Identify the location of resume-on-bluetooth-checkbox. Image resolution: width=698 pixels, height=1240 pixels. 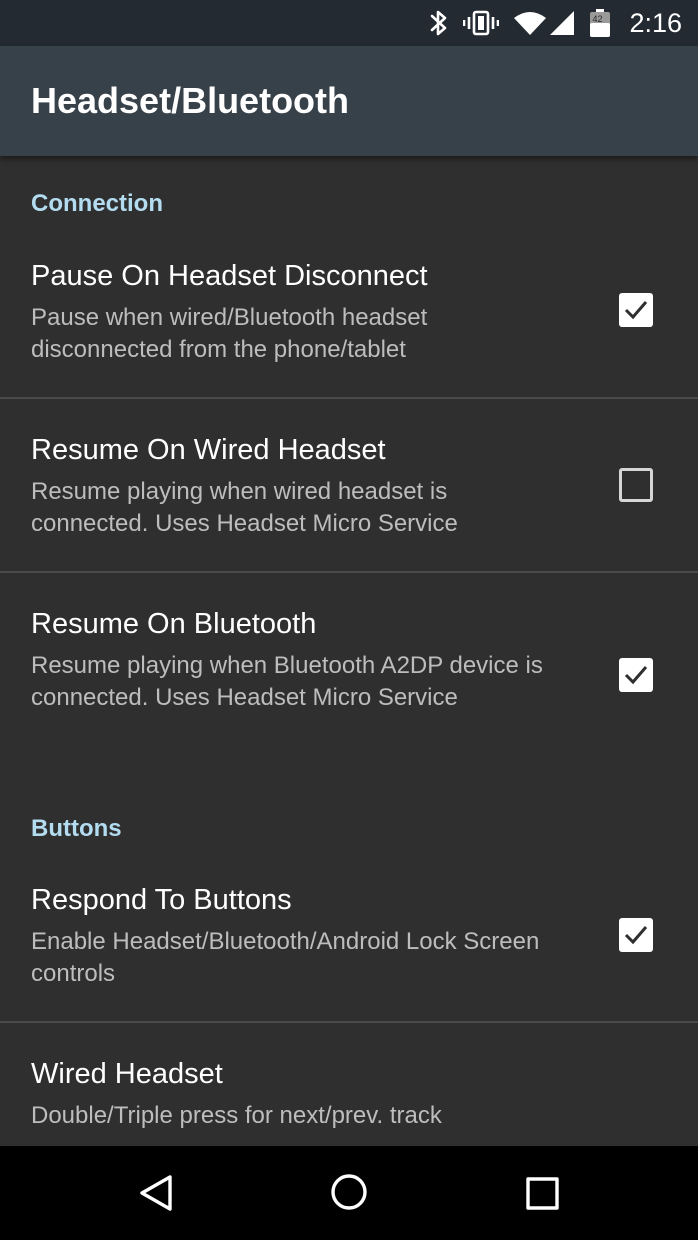
(636, 675).